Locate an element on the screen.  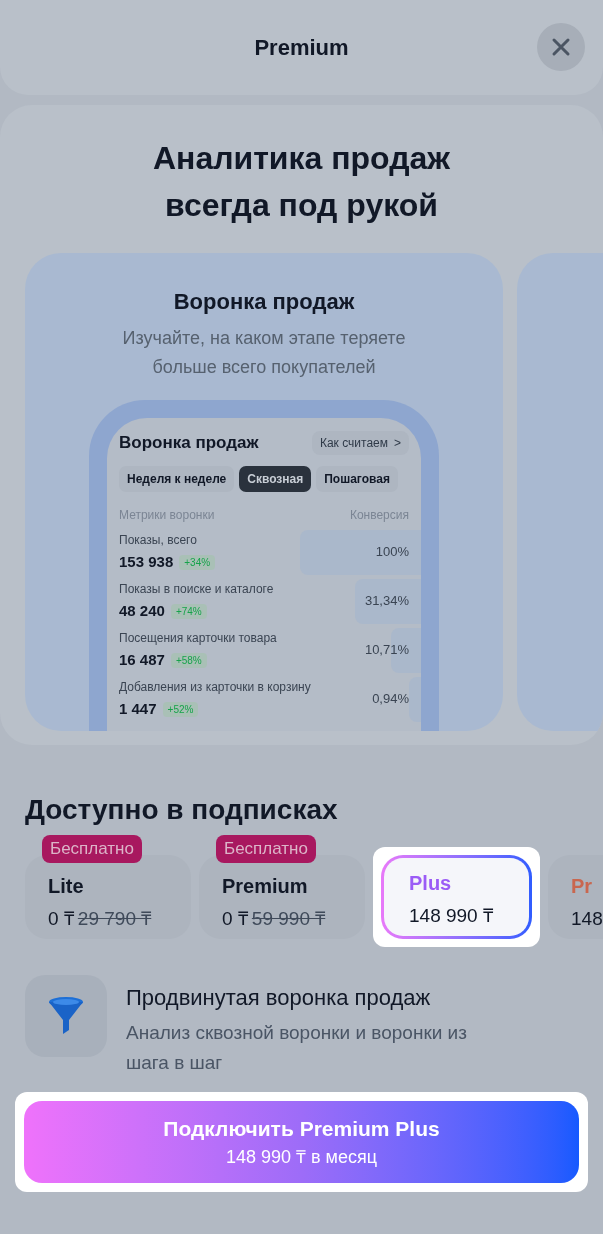
plan-price: 148 is located at coordinates (587, 919).